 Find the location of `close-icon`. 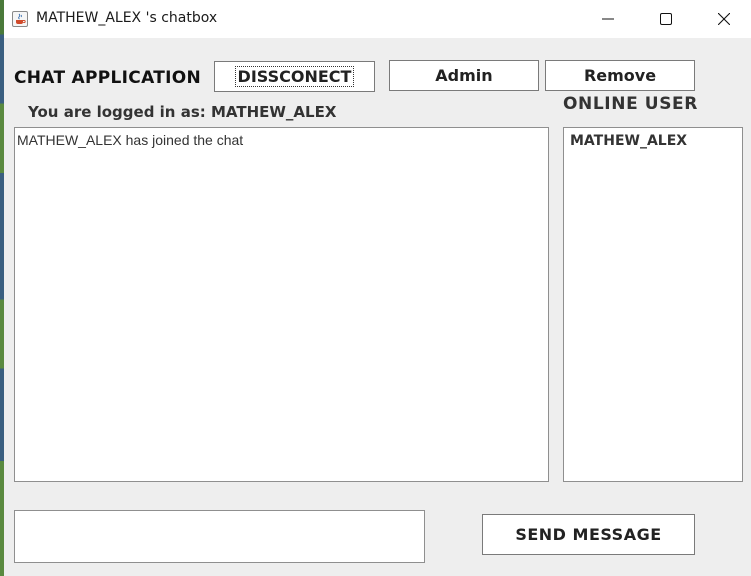

close-icon is located at coordinates (724, 19).